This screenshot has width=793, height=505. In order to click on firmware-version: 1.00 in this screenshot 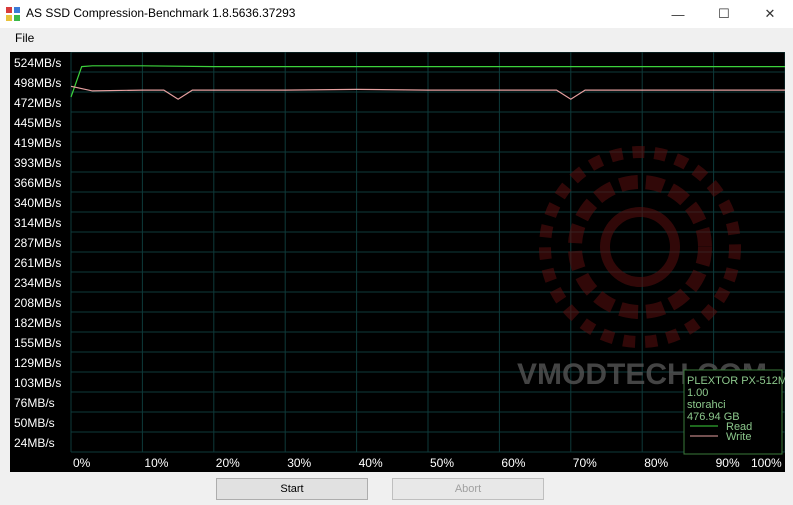, I will do `click(697, 393)`.